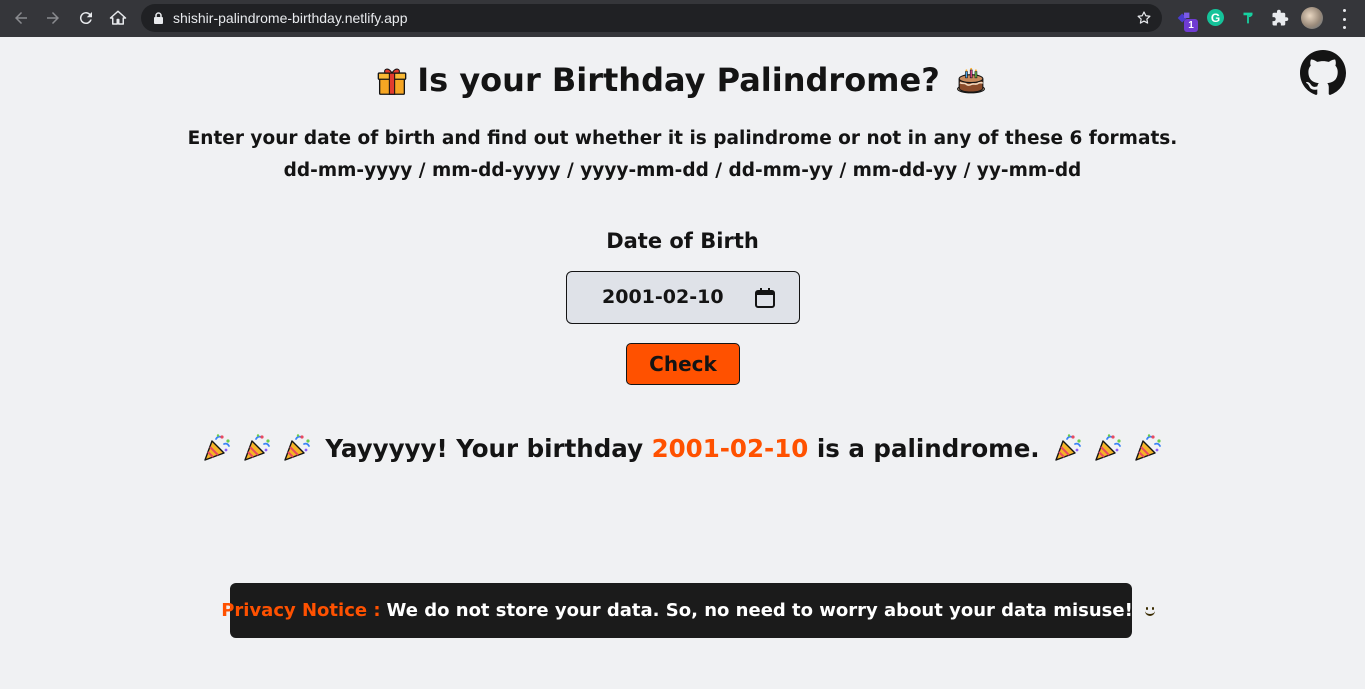 This screenshot has width=1365, height=689. What do you see at coordinates (1215, 17) in the screenshot?
I see `grammarly-icon: G` at bounding box center [1215, 17].